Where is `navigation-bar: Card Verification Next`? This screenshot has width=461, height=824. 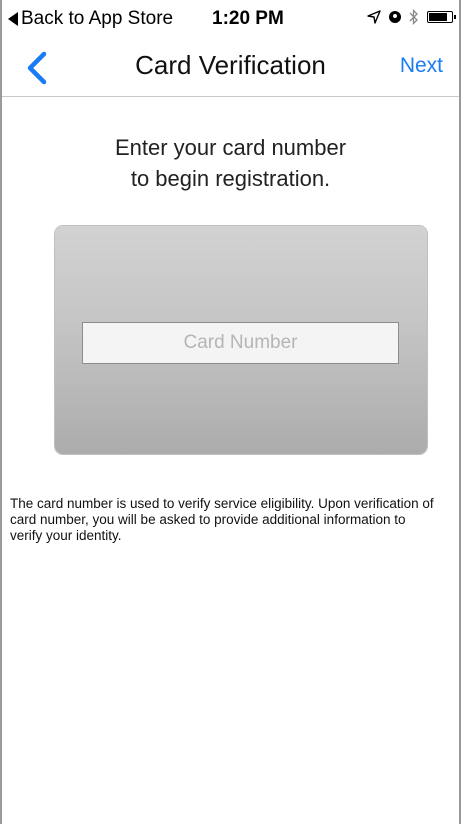 navigation-bar: Card Verification Next is located at coordinates (230, 68).